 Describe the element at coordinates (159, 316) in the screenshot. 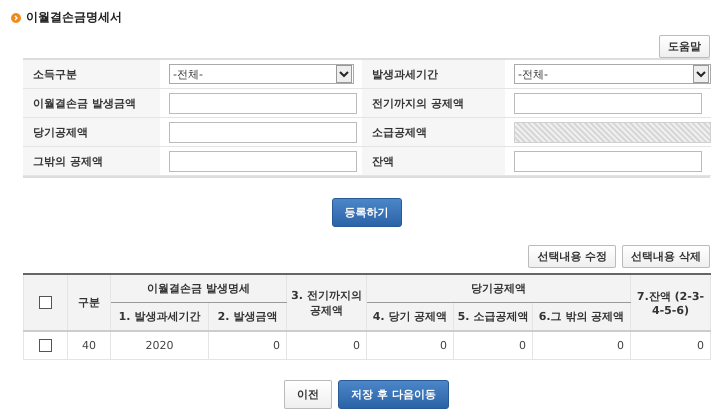

I see `column-header: 1. 발생과세기간` at that location.